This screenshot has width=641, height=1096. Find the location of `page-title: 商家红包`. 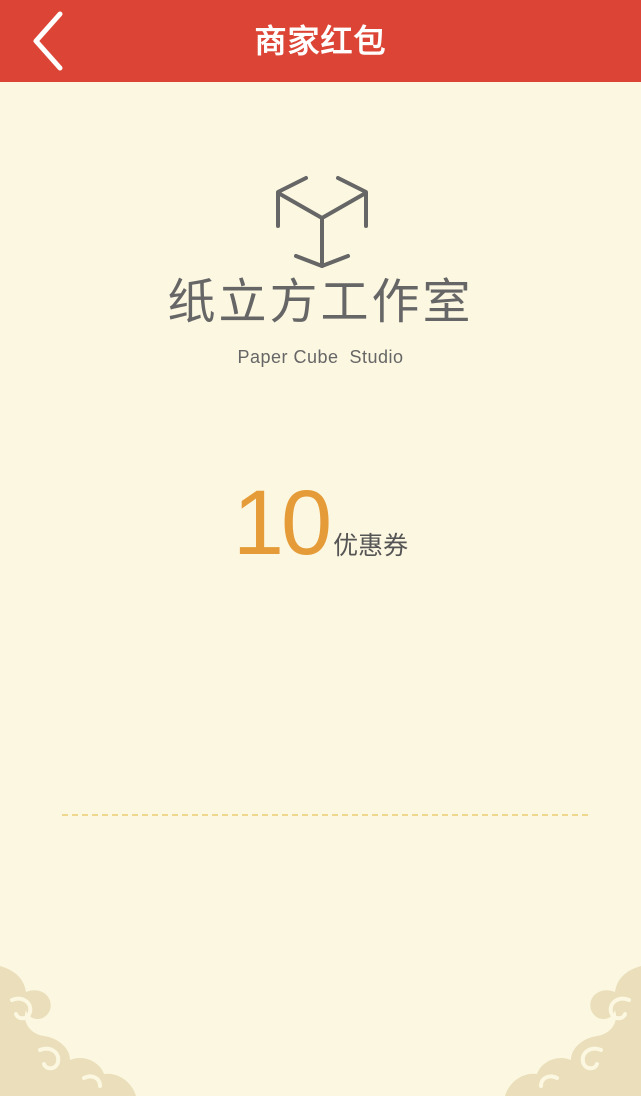

page-title: 商家红包 is located at coordinates (320, 41).